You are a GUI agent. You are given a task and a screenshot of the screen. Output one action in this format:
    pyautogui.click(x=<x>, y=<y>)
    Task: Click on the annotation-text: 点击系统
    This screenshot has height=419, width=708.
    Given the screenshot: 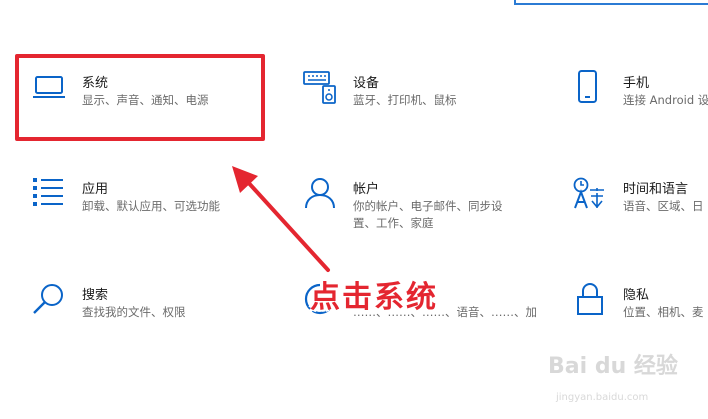 What is the action you would take?
    pyautogui.click(x=374, y=297)
    